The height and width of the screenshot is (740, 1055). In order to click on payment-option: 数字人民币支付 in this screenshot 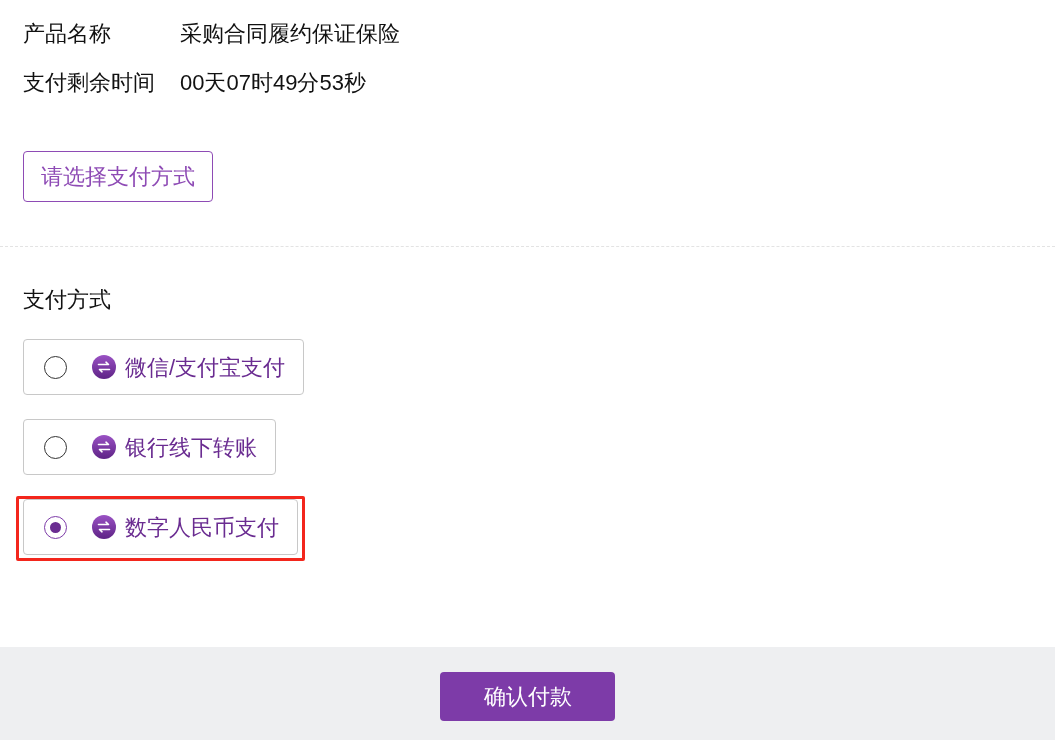, I will do `click(160, 527)`.